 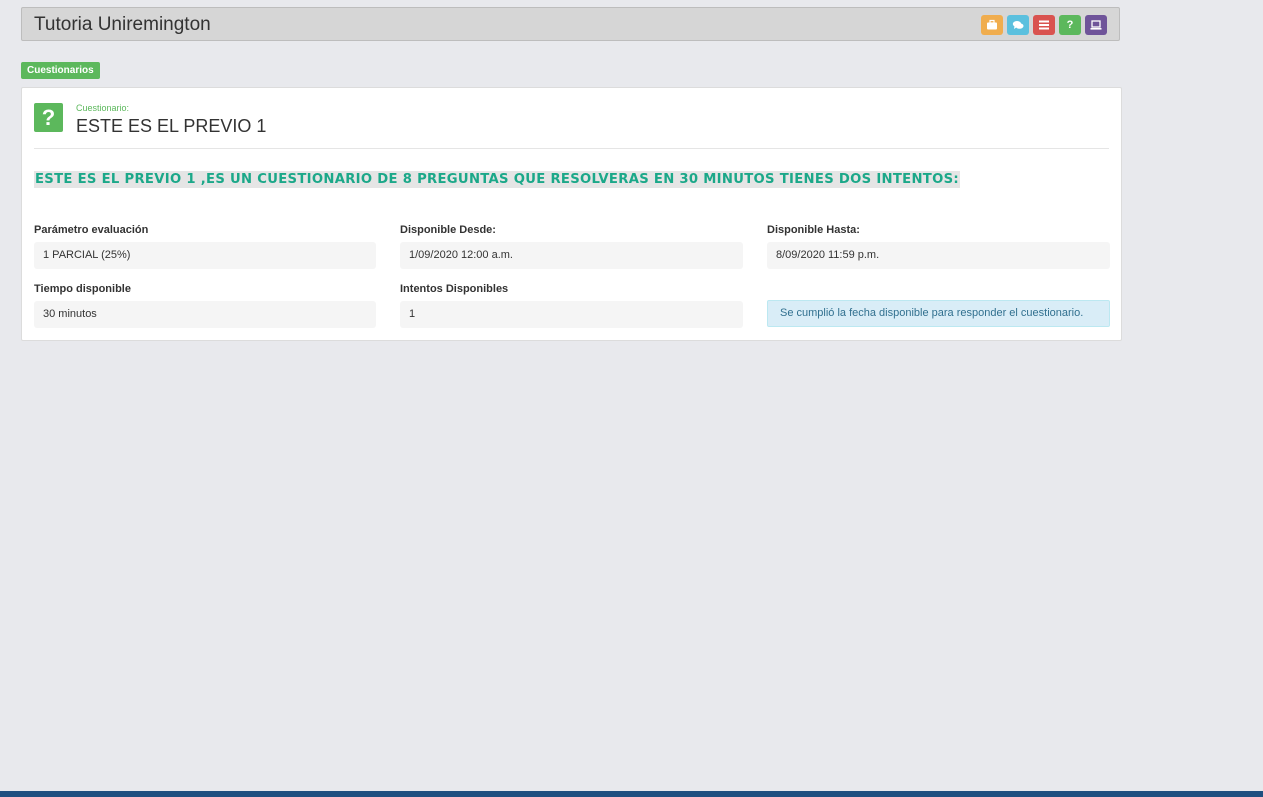 I want to click on intentos-label: Intentos Disponibles, so click(x=454, y=289).